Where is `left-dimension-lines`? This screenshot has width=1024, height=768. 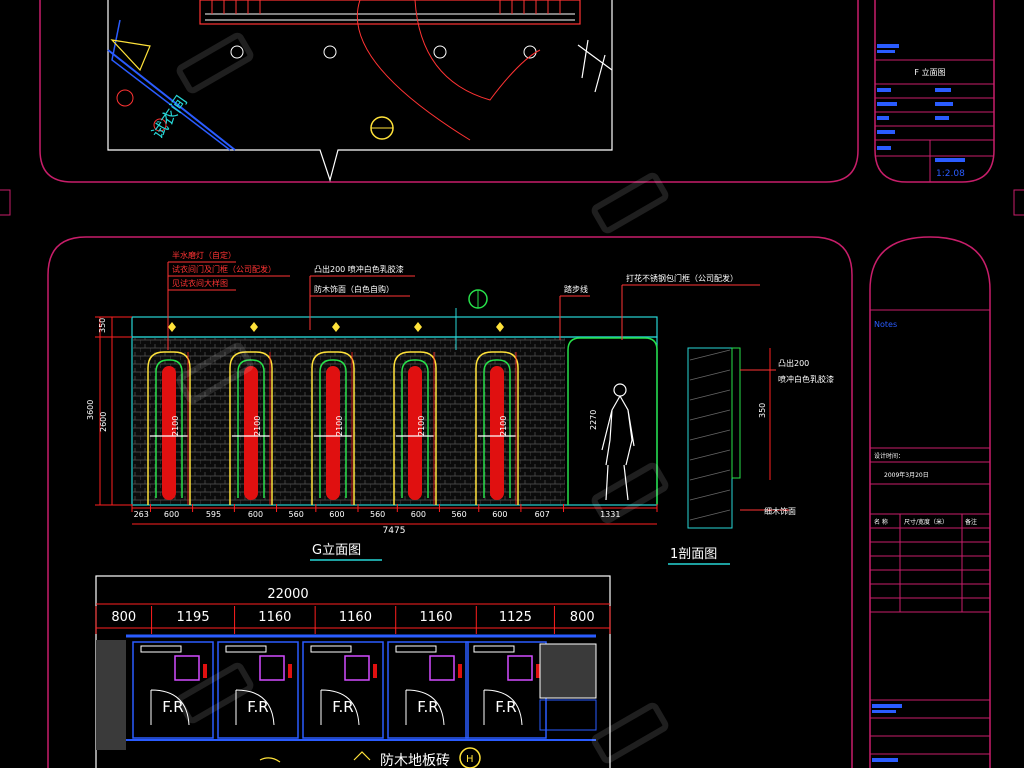
left-dimension-lines is located at coordinates (113, 411).